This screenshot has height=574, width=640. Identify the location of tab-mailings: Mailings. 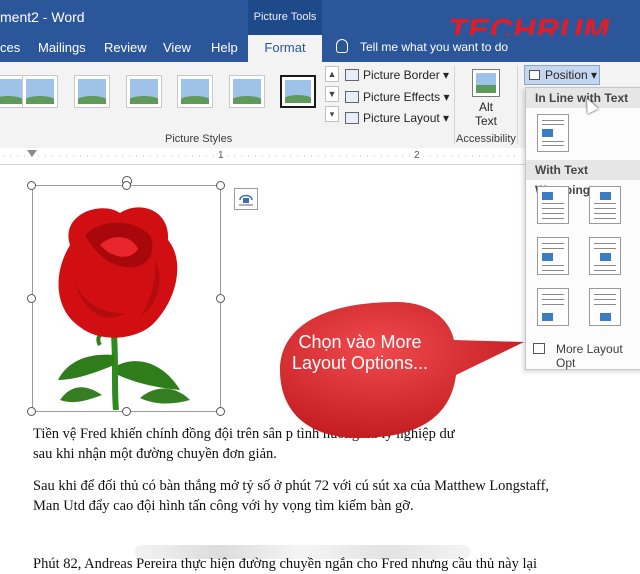
(62, 47).